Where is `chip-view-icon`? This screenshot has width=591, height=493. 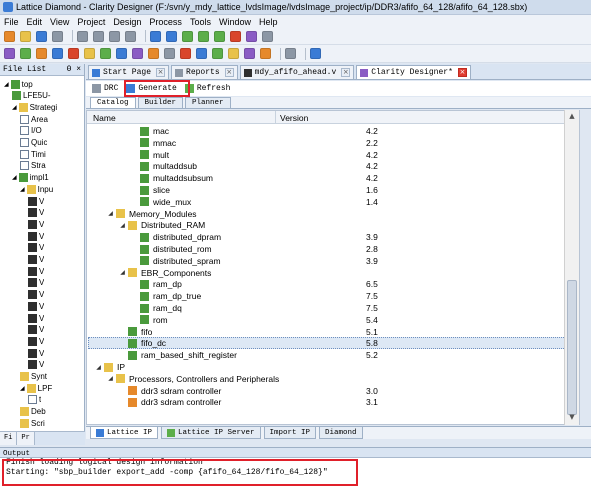
chip-view-icon is located at coordinates (25, 53).